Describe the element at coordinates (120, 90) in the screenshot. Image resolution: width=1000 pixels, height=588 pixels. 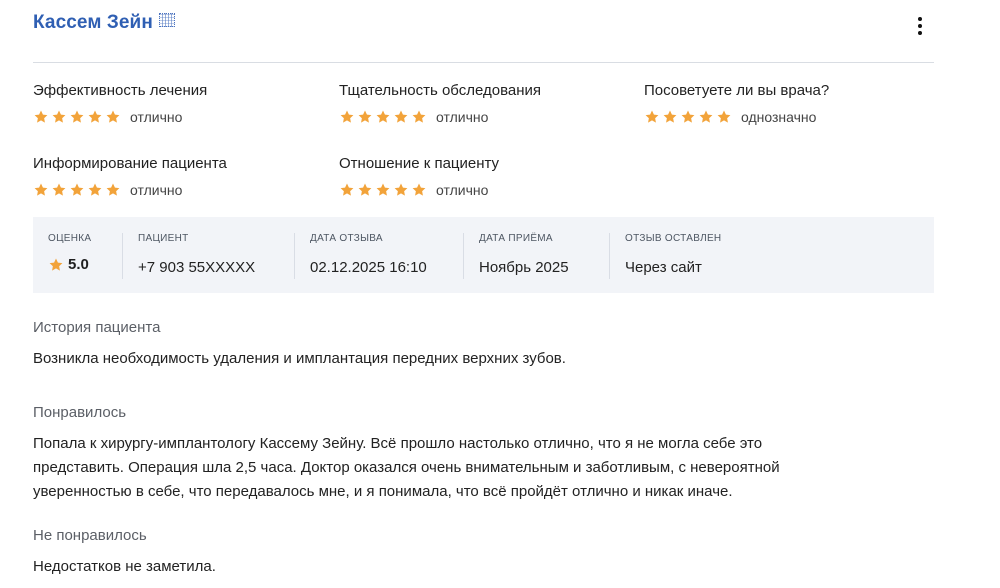
I see `rating-title: Эффективность лечения` at that location.